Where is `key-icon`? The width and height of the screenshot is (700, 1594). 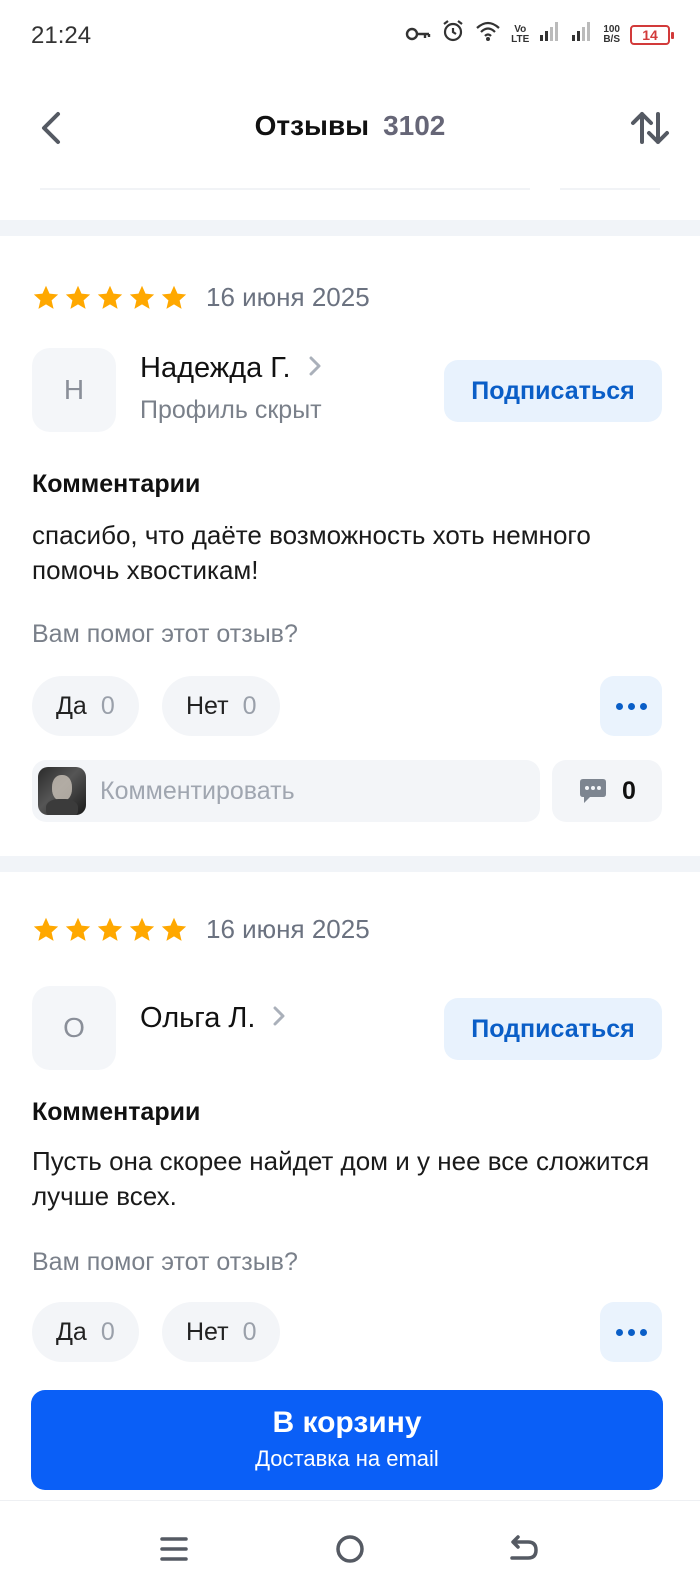
key-icon is located at coordinates (418, 35).